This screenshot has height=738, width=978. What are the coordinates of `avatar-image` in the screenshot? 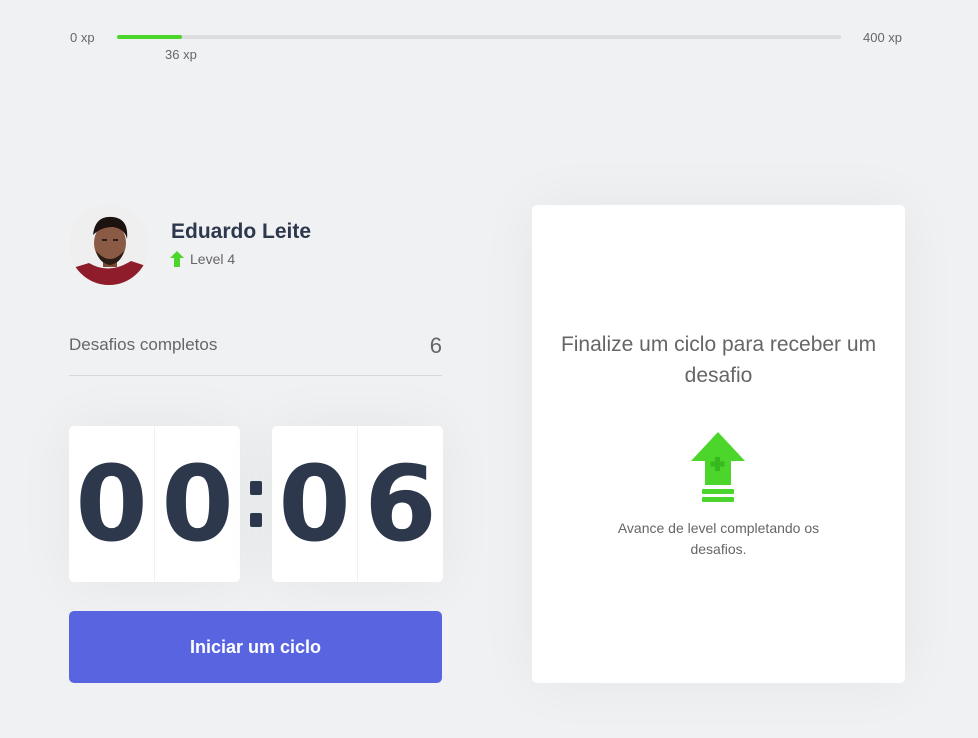 It's located at (109, 245).